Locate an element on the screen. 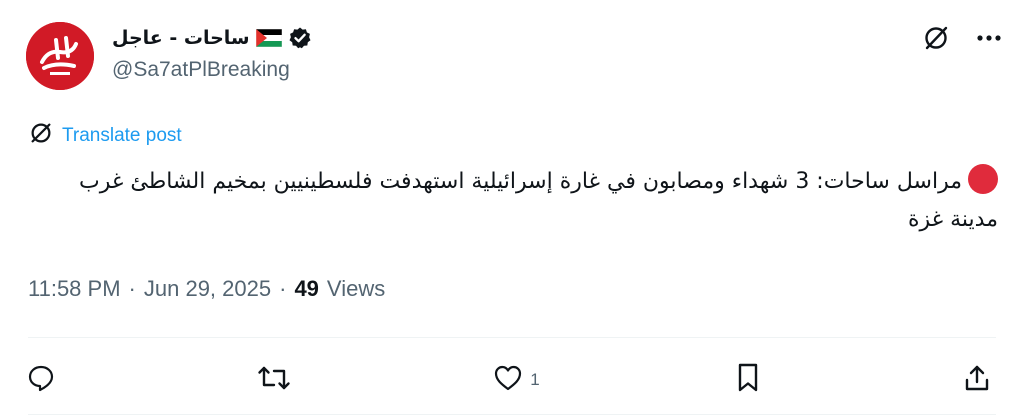 The height and width of the screenshot is (420, 1024). reply-button is located at coordinates (44, 380).